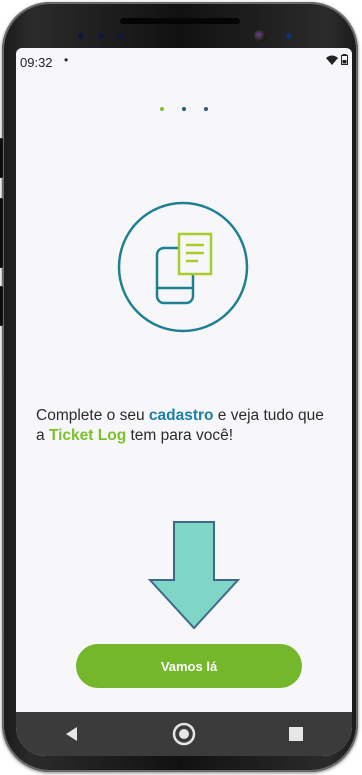 The height and width of the screenshot is (775, 362). I want to click on continue-button: Vamos lá, so click(189, 666).